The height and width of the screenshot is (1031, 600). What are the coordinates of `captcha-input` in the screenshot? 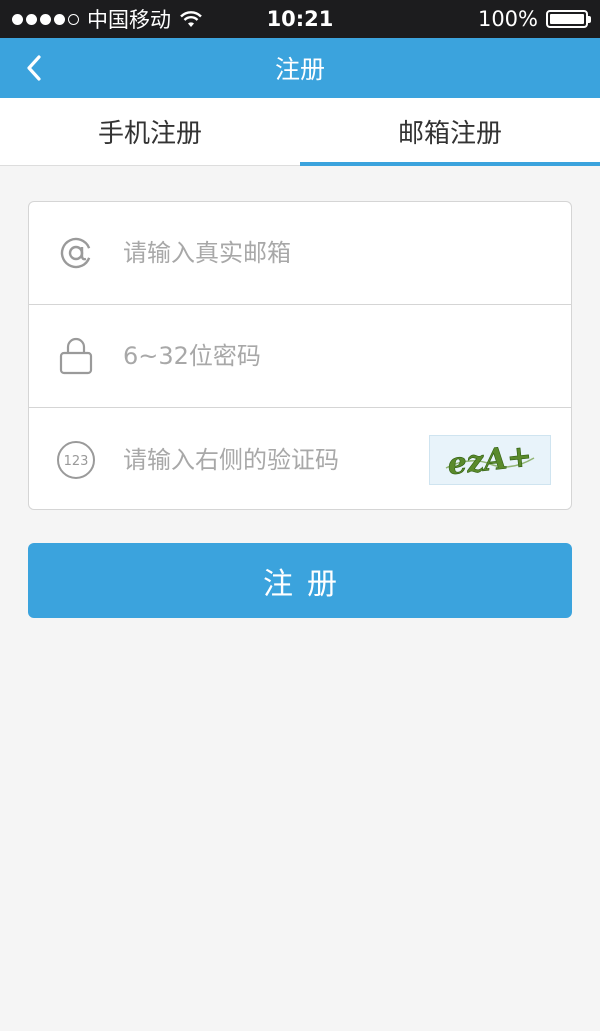 It's located at (276, 459).